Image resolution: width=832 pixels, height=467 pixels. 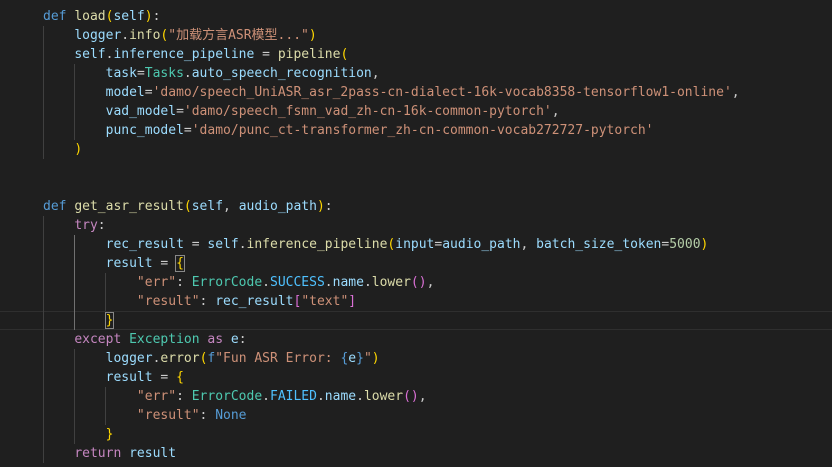 I want to click on code-line: }, so click(x=416, y=434).